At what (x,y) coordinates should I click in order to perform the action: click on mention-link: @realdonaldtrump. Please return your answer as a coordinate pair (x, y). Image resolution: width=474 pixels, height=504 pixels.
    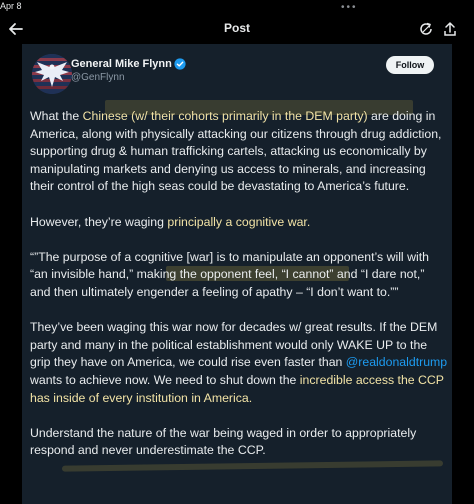
    Looking at the image, I should click on (396, 362).